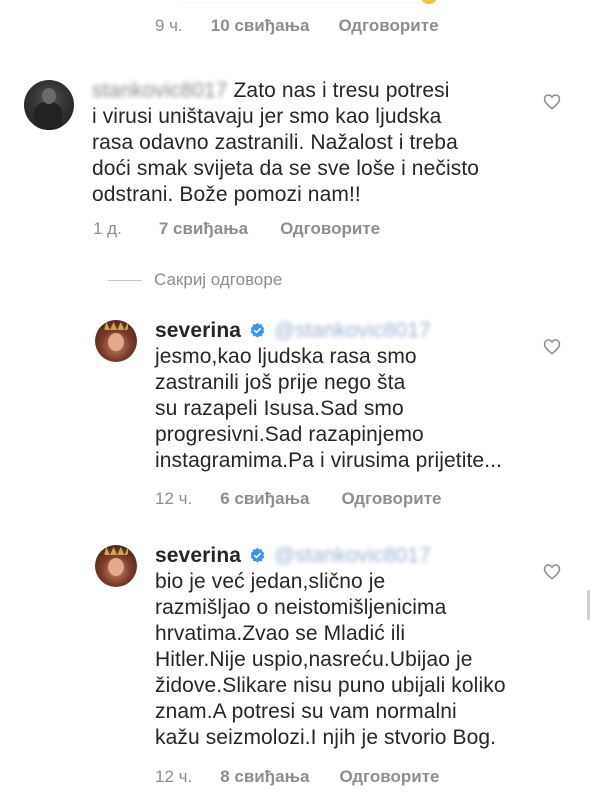 This screenshot has height=811, width=592. Describe the element at coordinates (260, 26) in the screenshot. I see `likes-count-link: 10 свиђања` at that location.